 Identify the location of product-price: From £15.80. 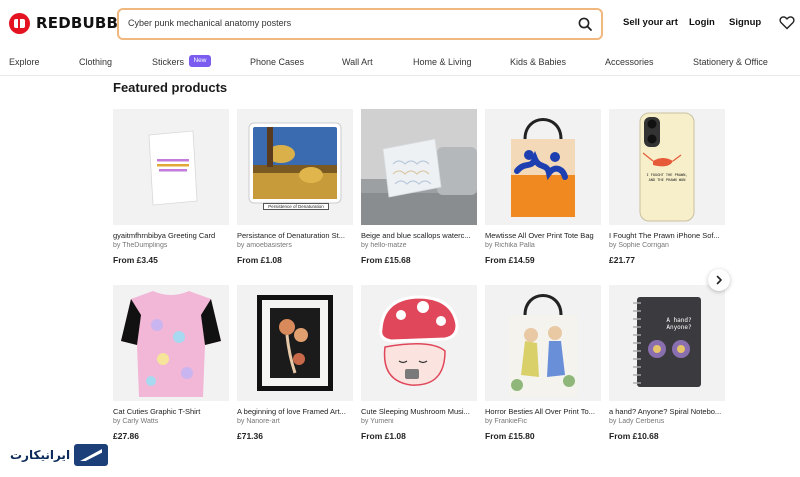
(510, 436).